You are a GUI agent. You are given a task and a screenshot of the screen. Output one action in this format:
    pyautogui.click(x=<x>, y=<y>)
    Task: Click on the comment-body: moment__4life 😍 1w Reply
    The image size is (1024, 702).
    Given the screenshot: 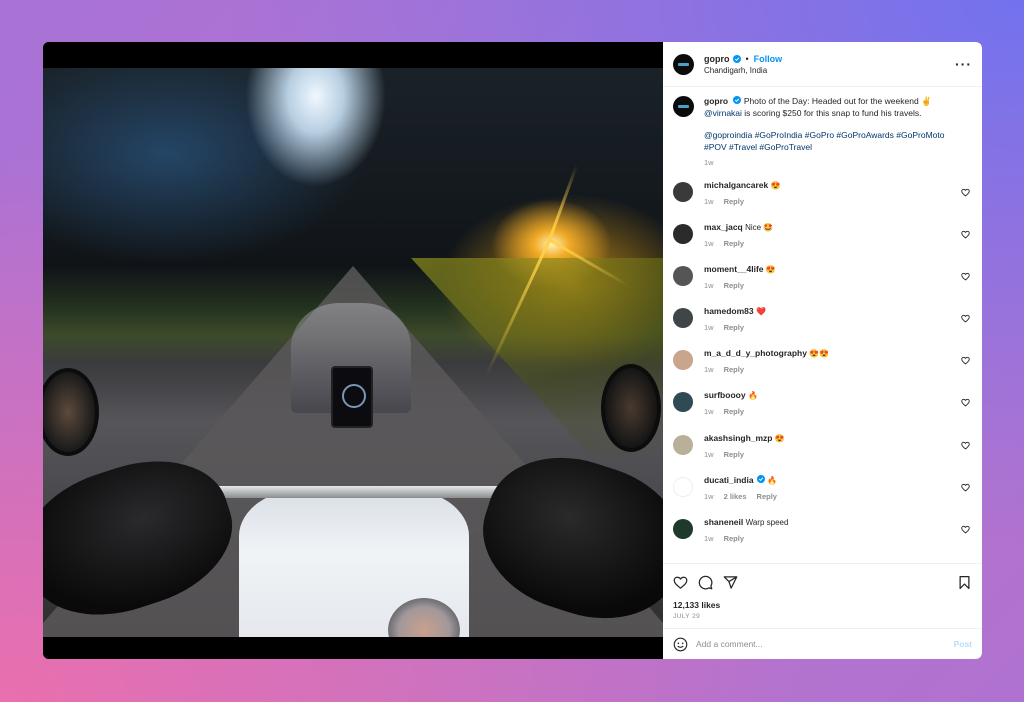 What is the action you would take?
    pyautogui.click(x=740, y=277)
    